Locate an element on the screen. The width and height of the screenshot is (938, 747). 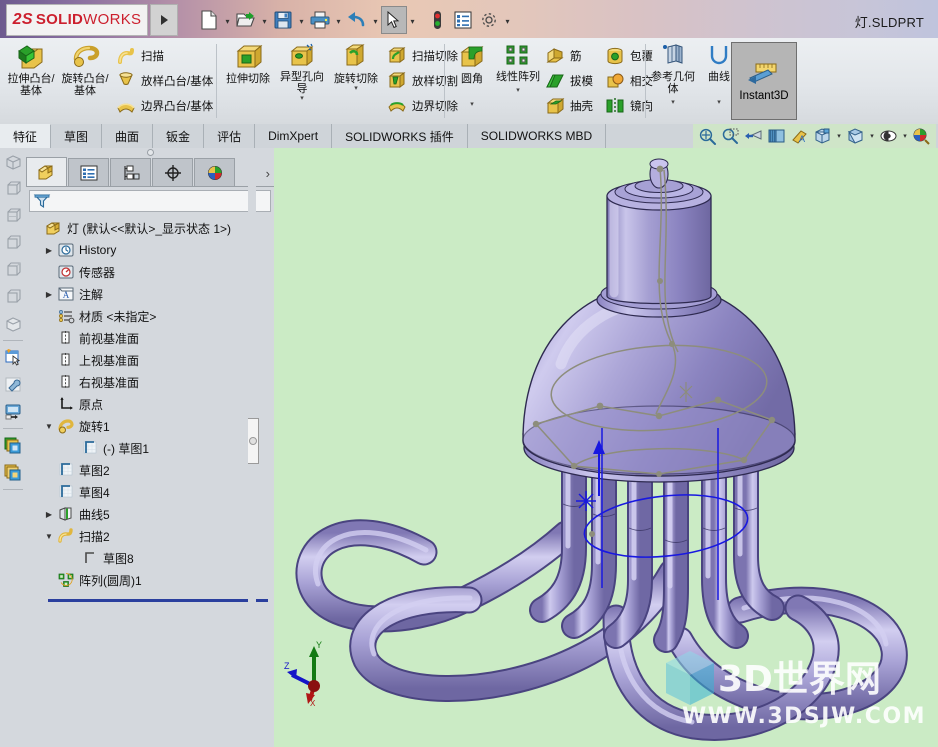
rebuild-button is located at coordinates (437, 20).